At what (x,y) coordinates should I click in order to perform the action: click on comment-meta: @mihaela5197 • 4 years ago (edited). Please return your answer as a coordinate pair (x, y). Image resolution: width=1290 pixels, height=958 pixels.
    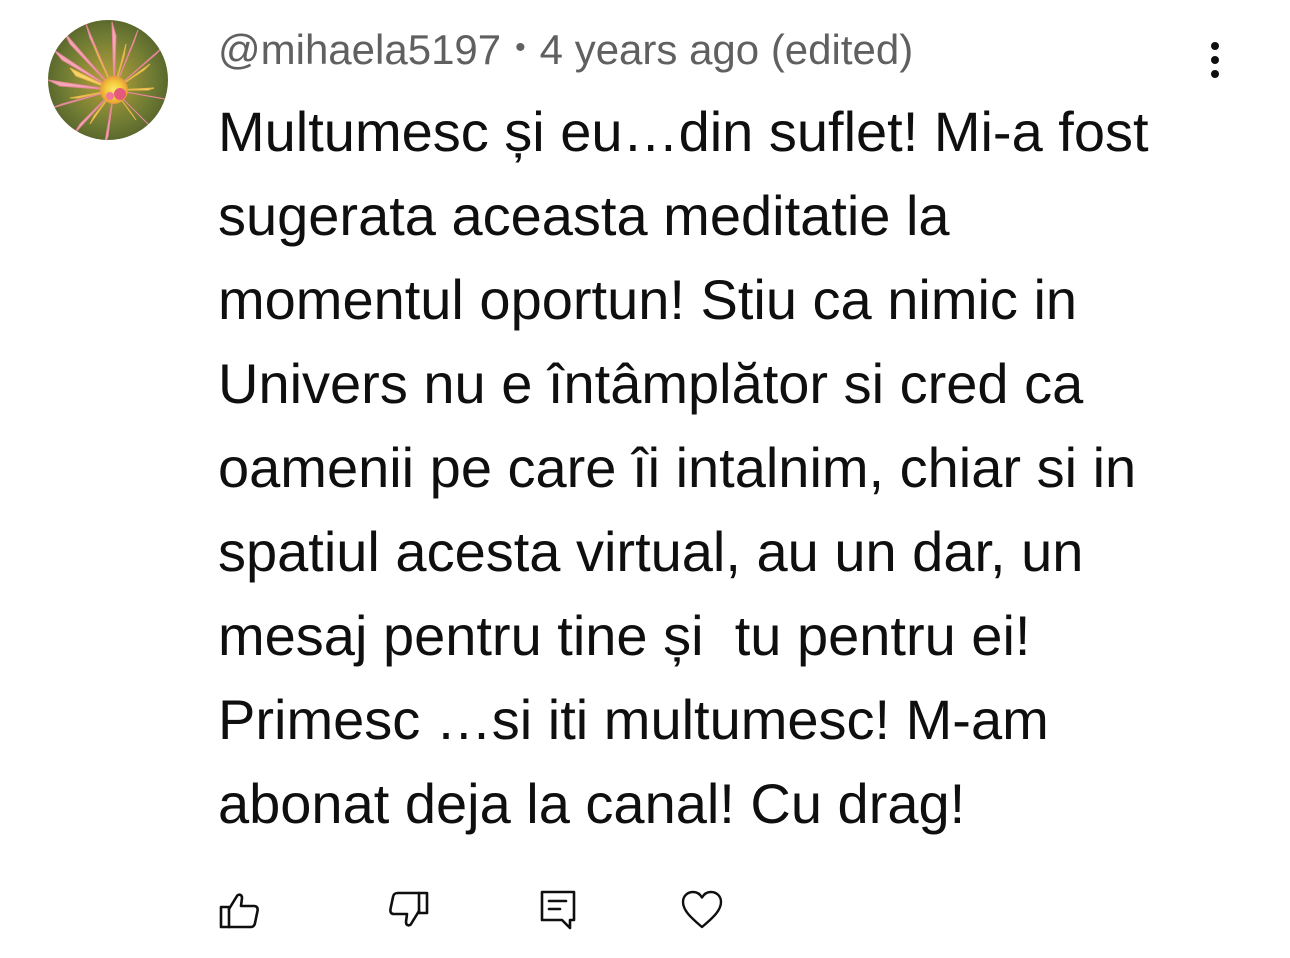
    Looking at the image, I should click on (565, 50).